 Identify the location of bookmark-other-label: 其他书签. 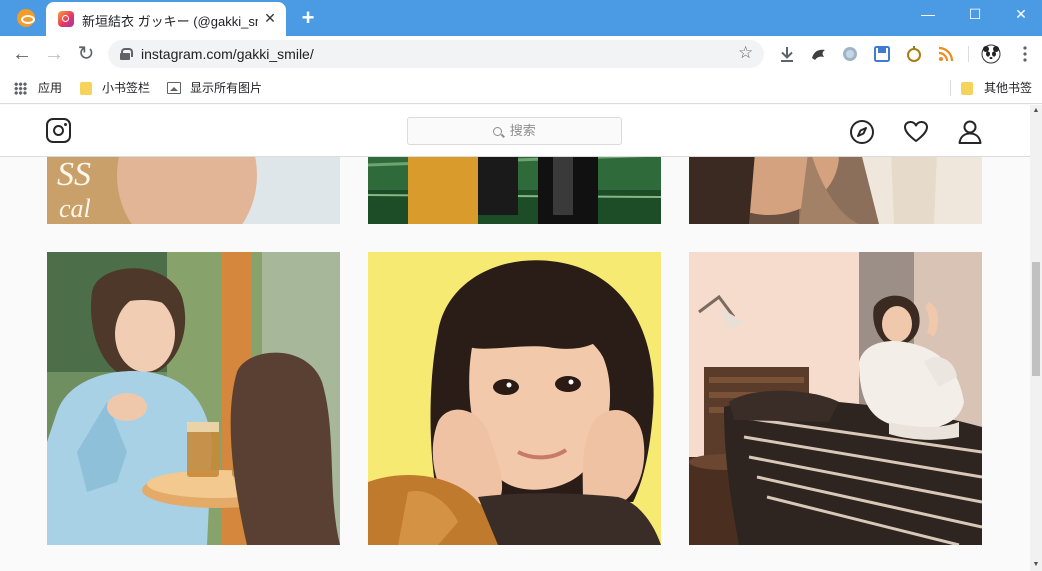
(1008, 88).